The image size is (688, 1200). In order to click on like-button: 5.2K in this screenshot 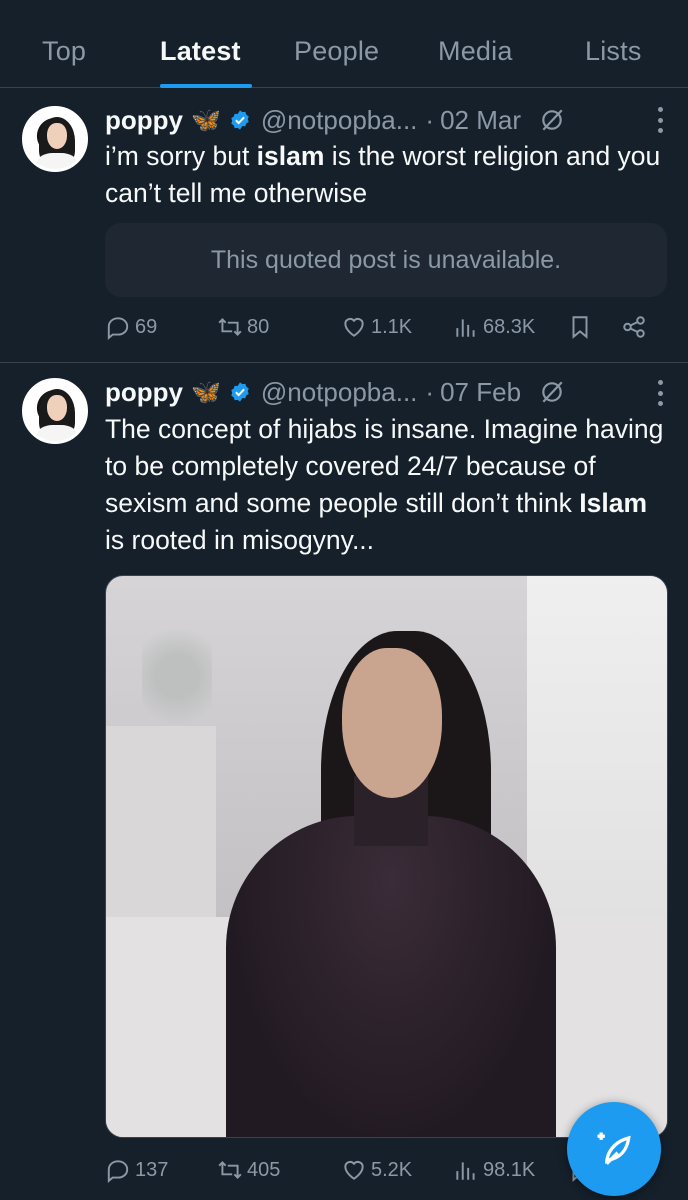, I will do `click(376, 1170)`.